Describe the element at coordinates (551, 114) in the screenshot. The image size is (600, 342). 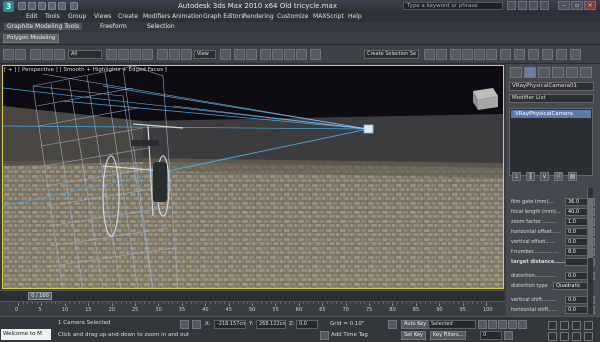
I see `modifier-stack-item: VRayPhysicalCamera` at that location.